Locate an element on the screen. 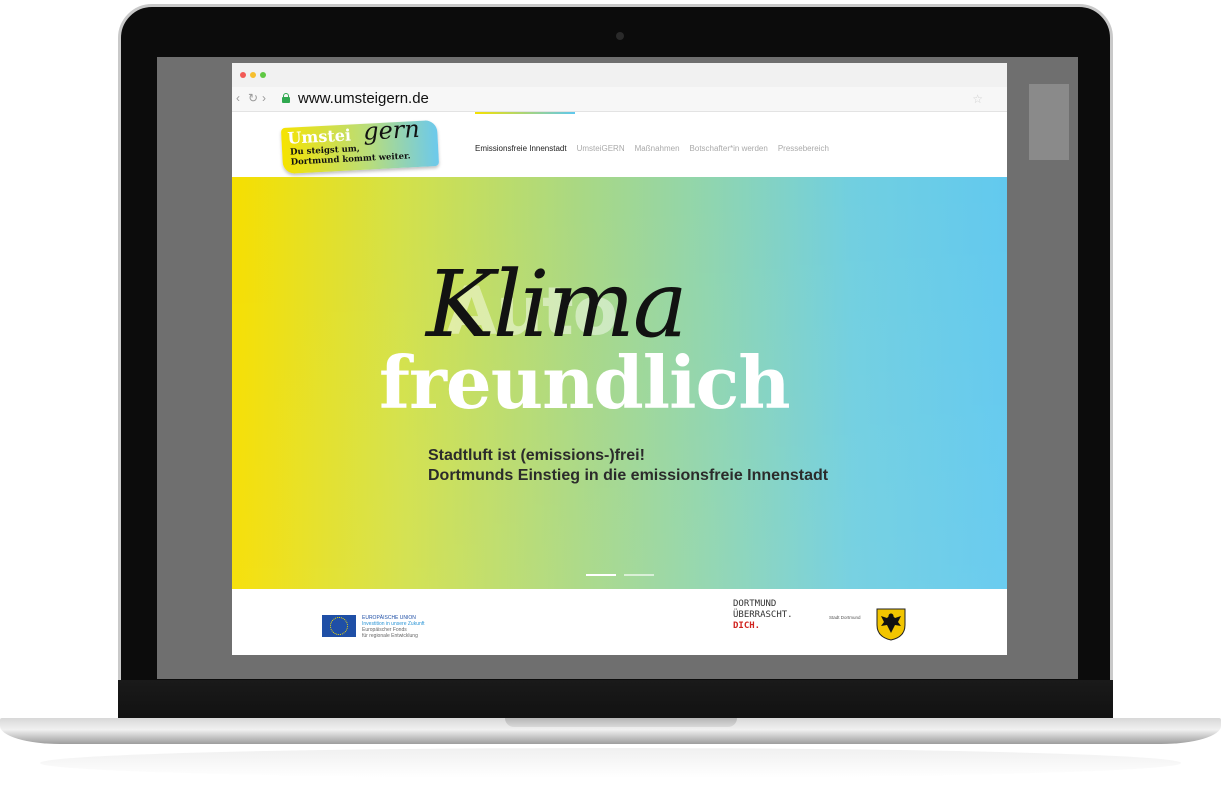 This screenshot has height=788, width=1221. reload-icon: ↻ is located at coordinates (253, 98).